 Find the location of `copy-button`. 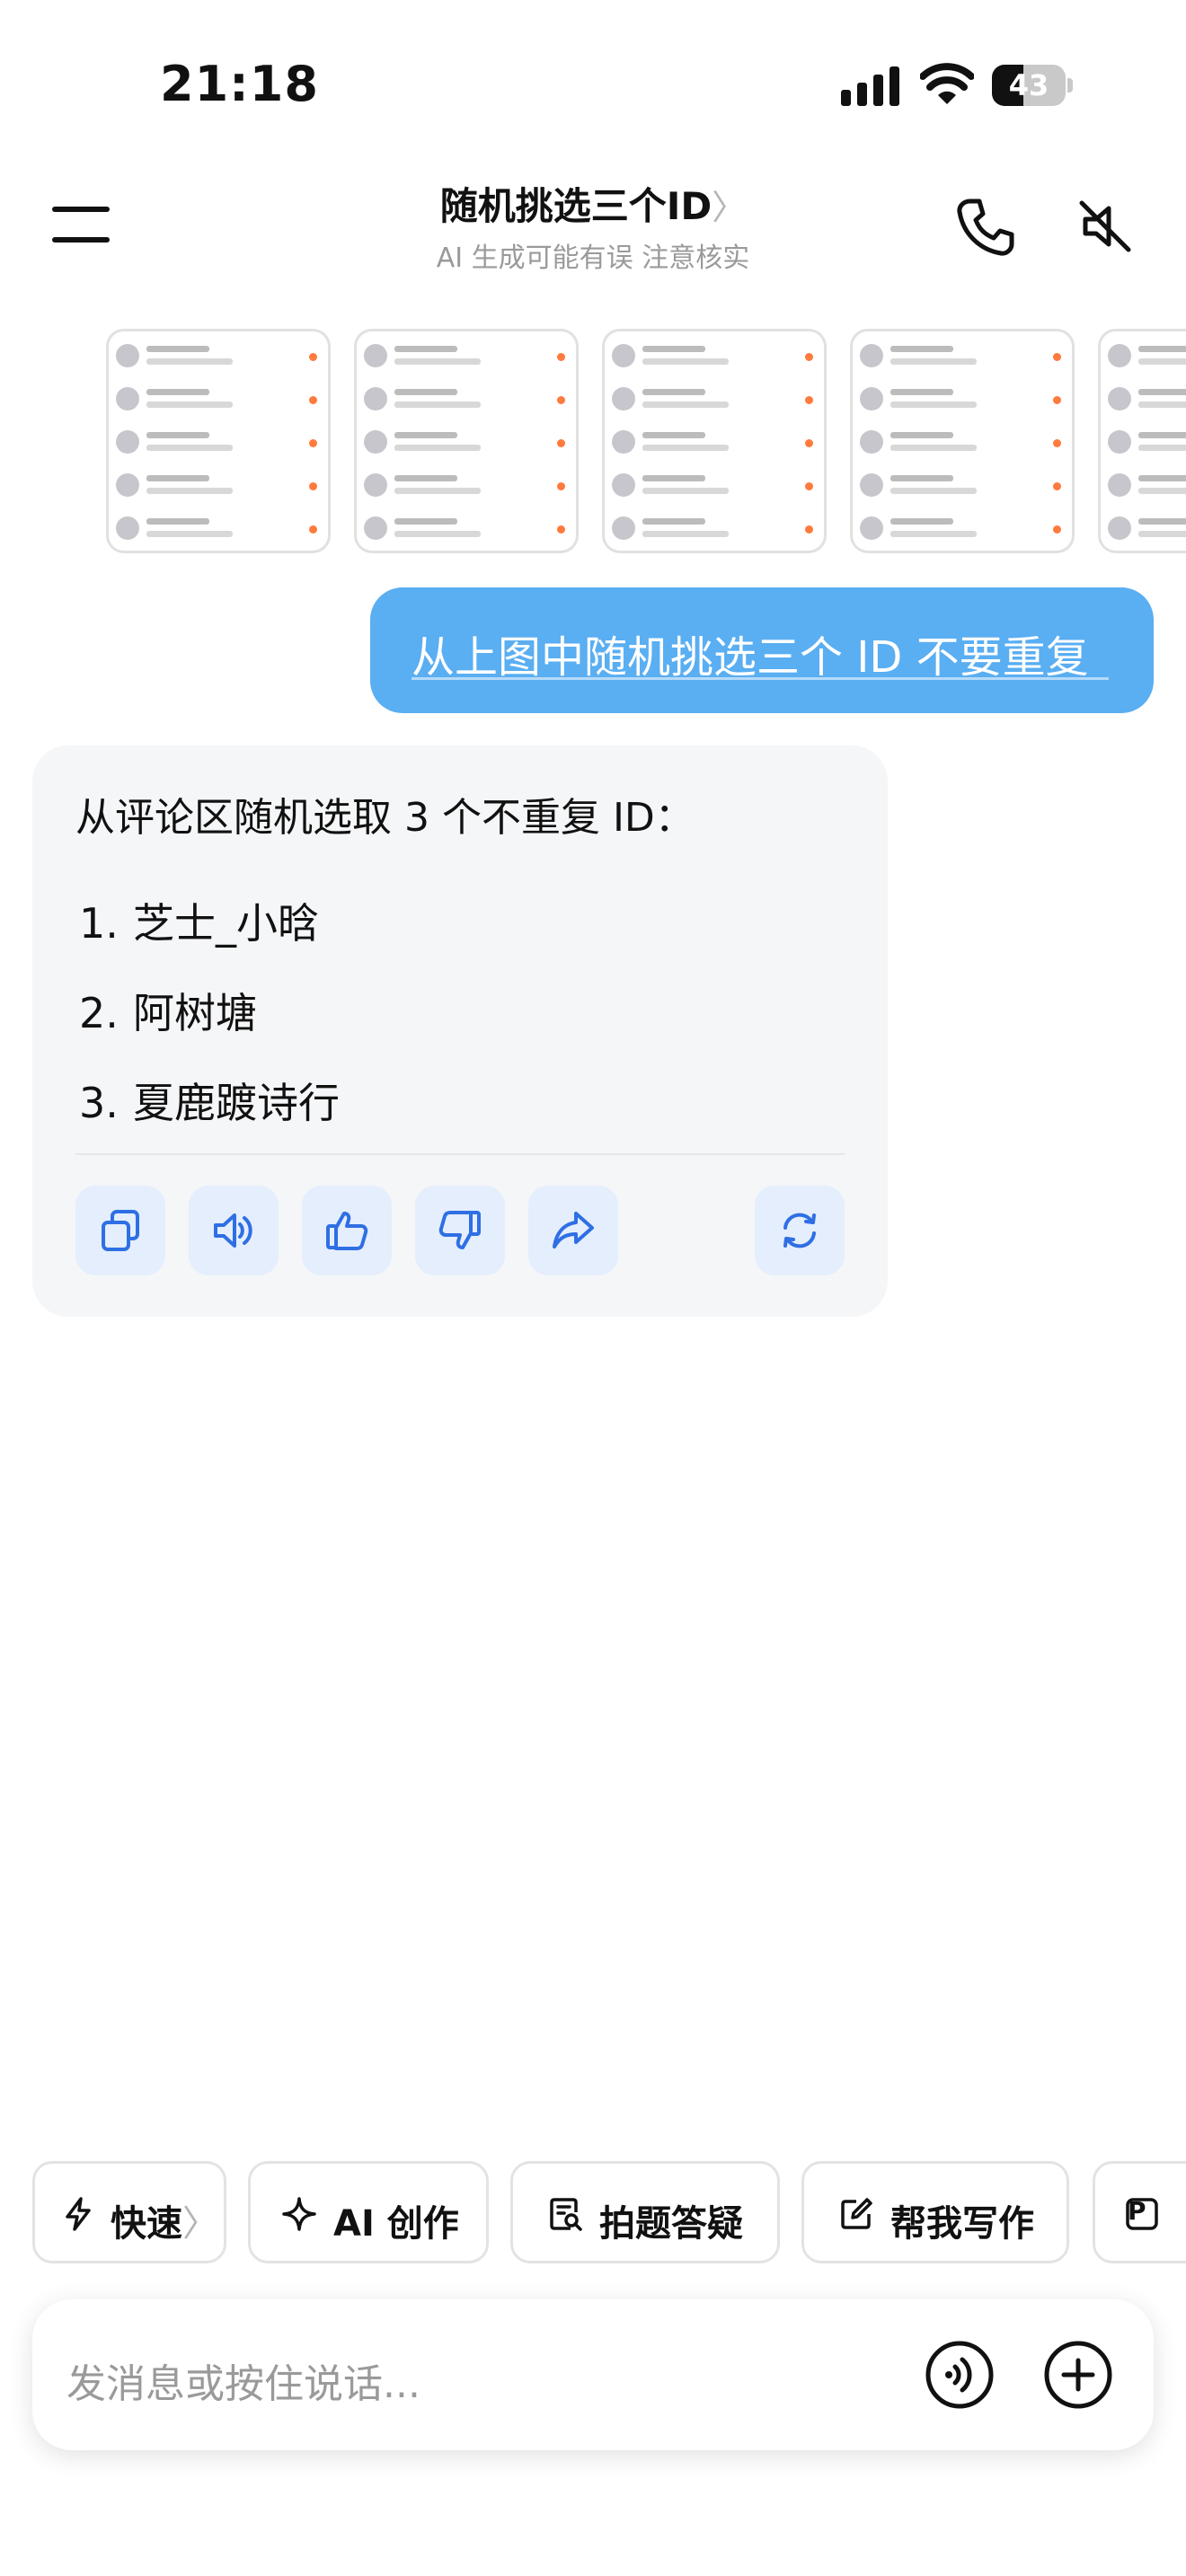

copy-button is located at coordinates (120, 1230).